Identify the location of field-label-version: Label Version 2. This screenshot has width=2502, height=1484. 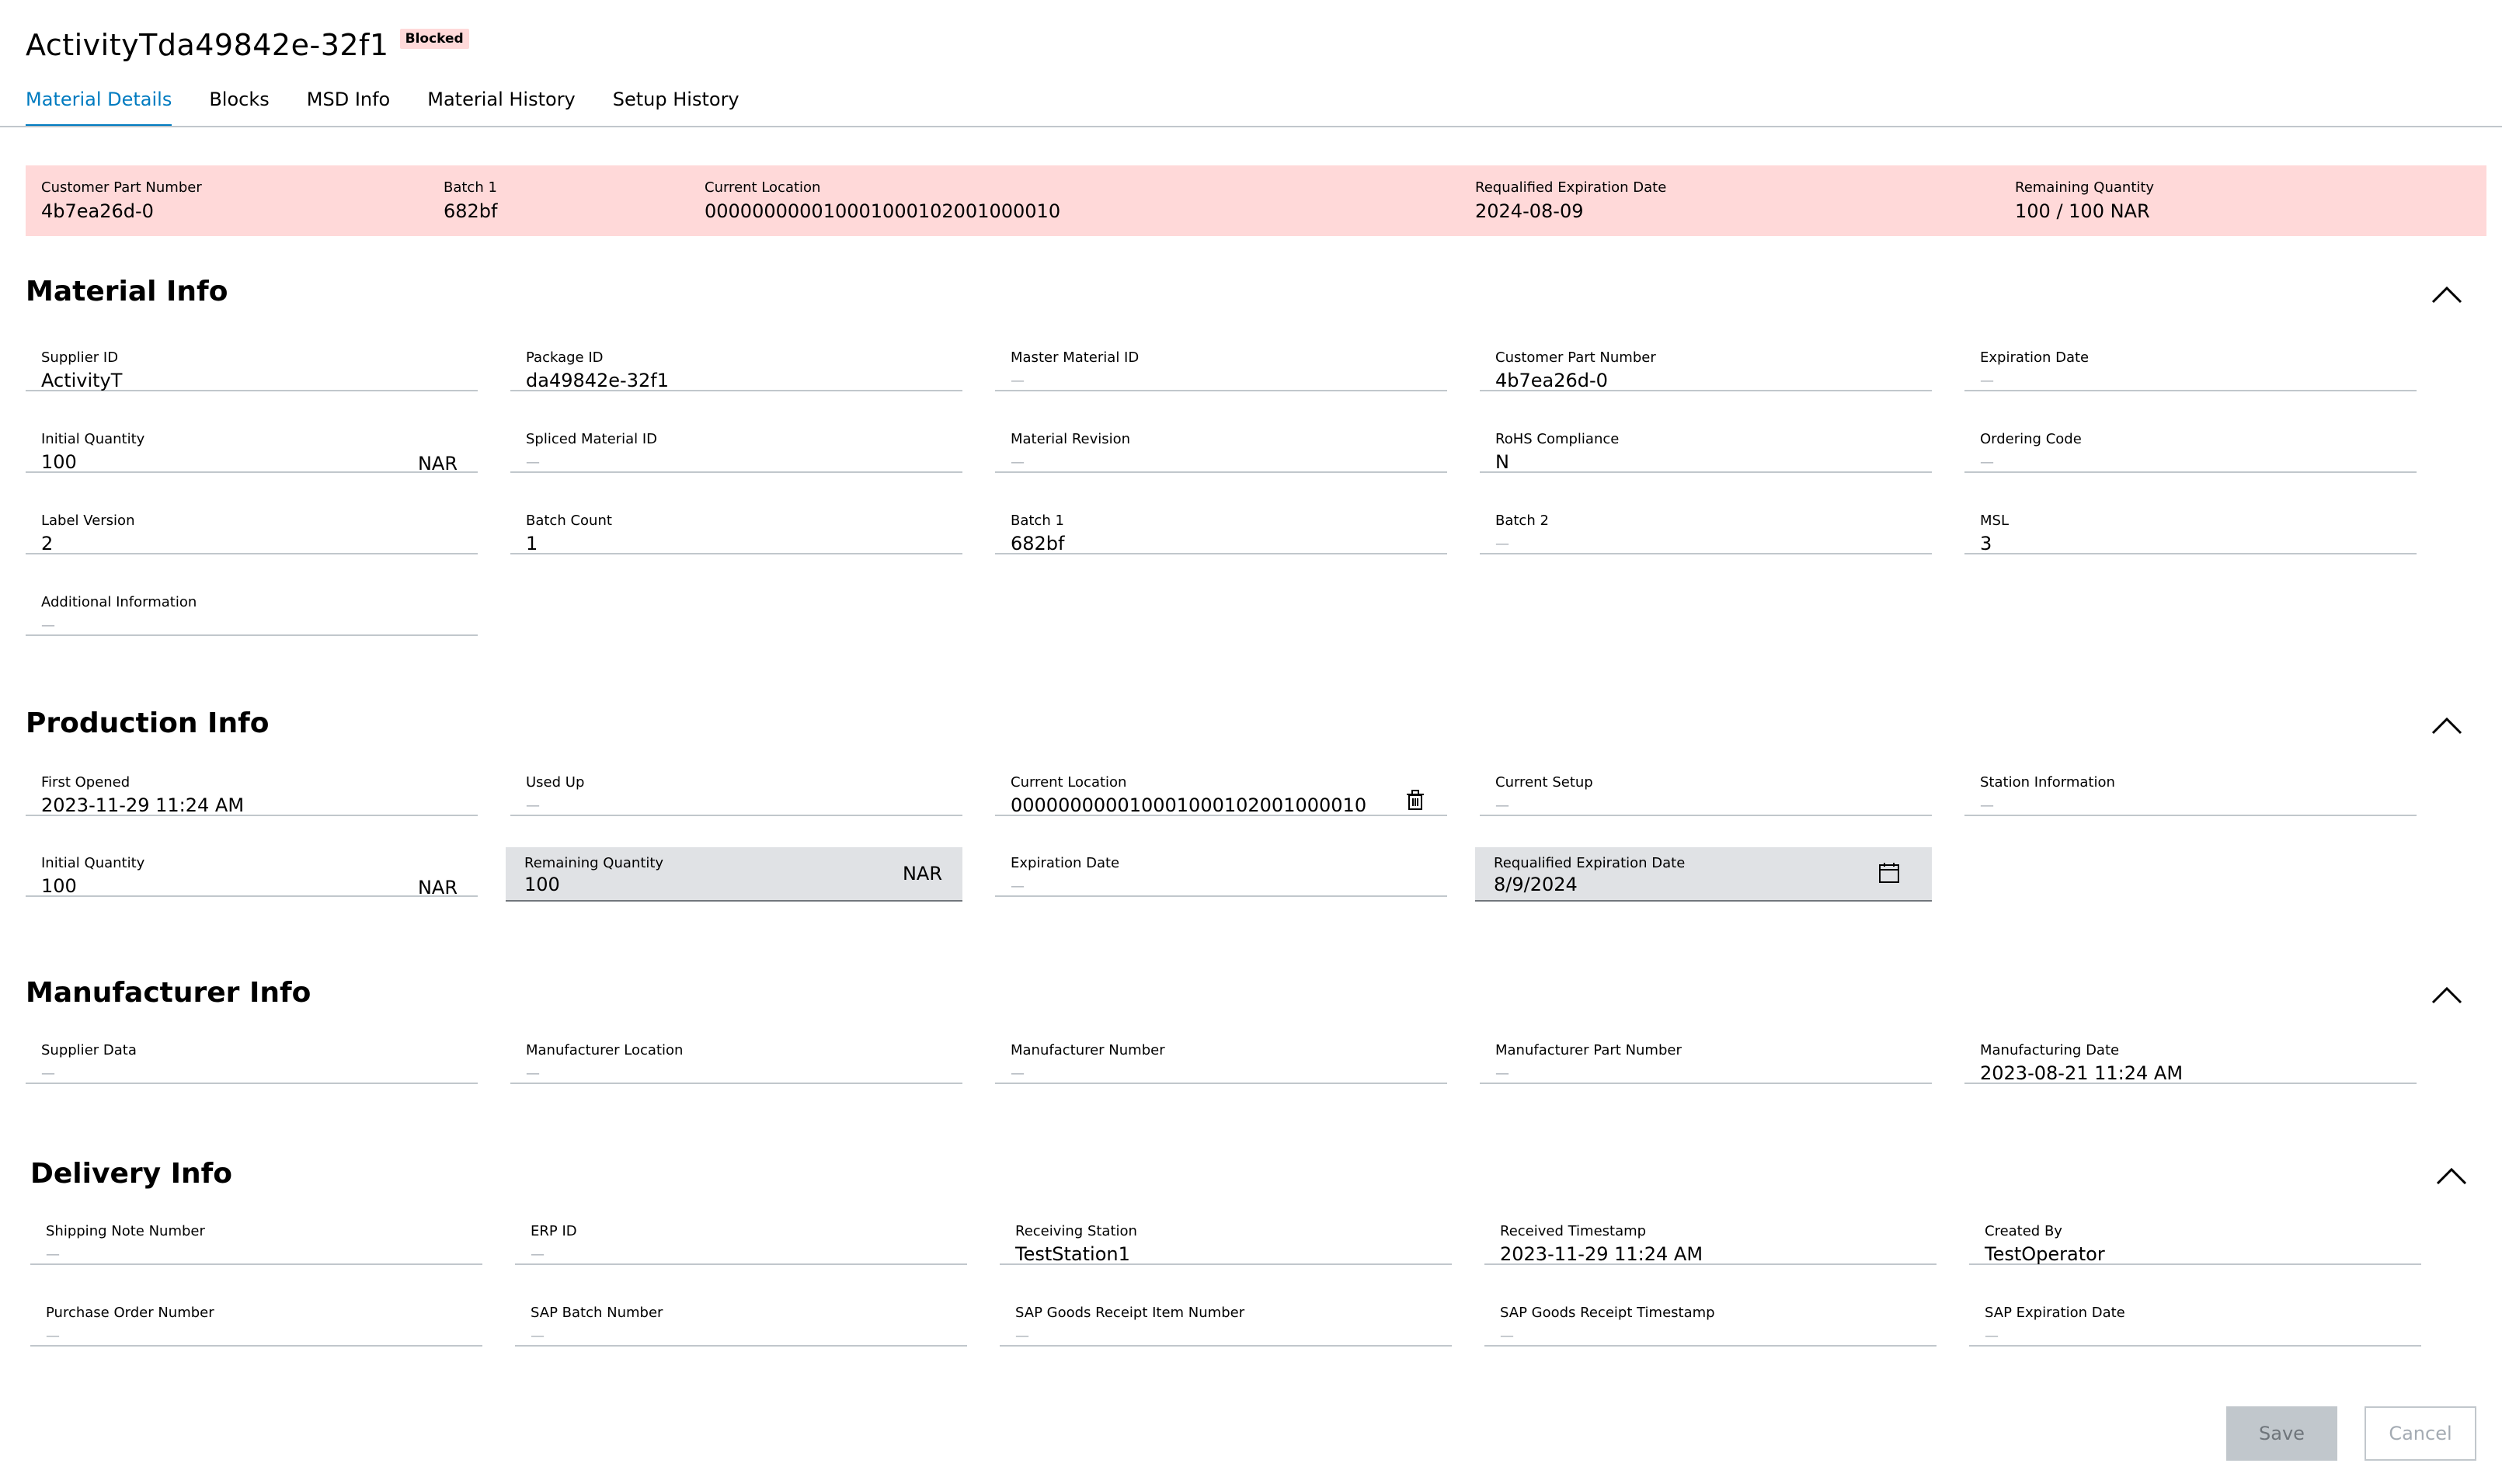
(252, 528).